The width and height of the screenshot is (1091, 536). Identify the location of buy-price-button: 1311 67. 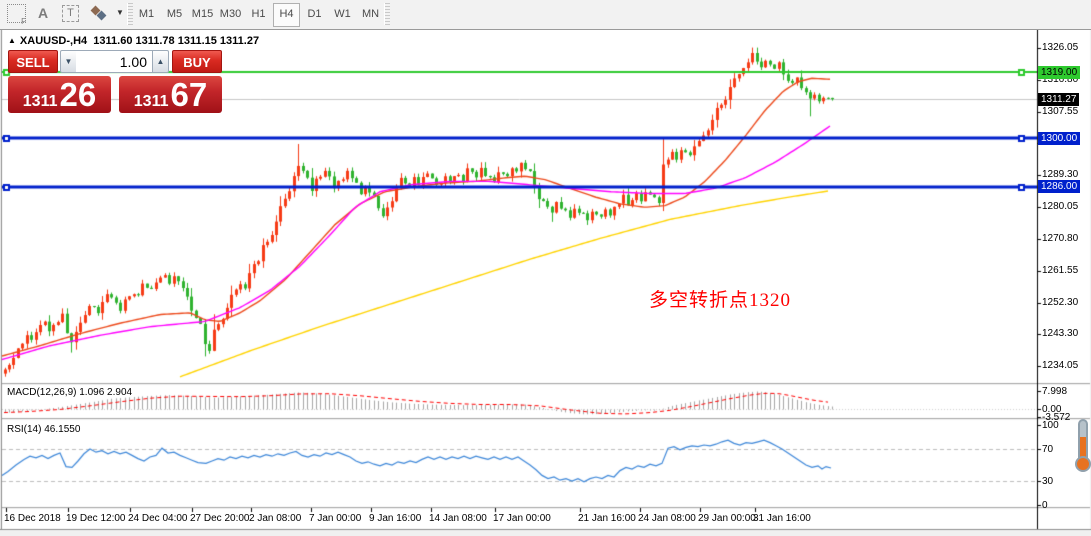
(170, 94).